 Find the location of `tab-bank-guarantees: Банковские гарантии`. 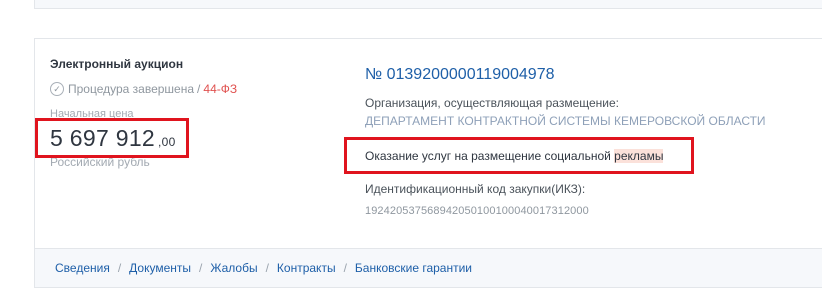

tab-bank-guarantees: Банковские гарантии is located at coordinates (413, 268).